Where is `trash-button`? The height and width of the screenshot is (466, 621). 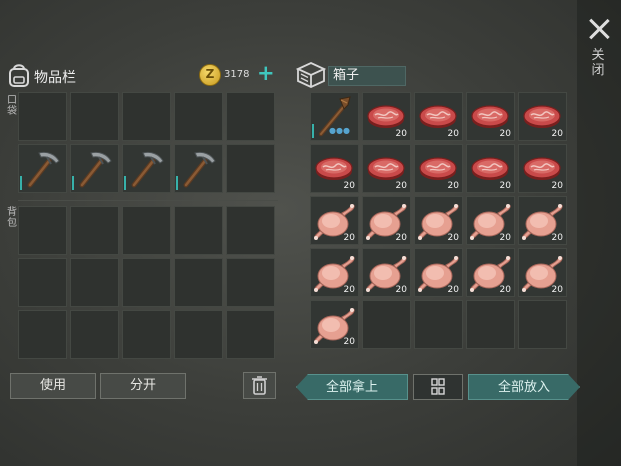
trash-button is located at coordinates (259, 385).